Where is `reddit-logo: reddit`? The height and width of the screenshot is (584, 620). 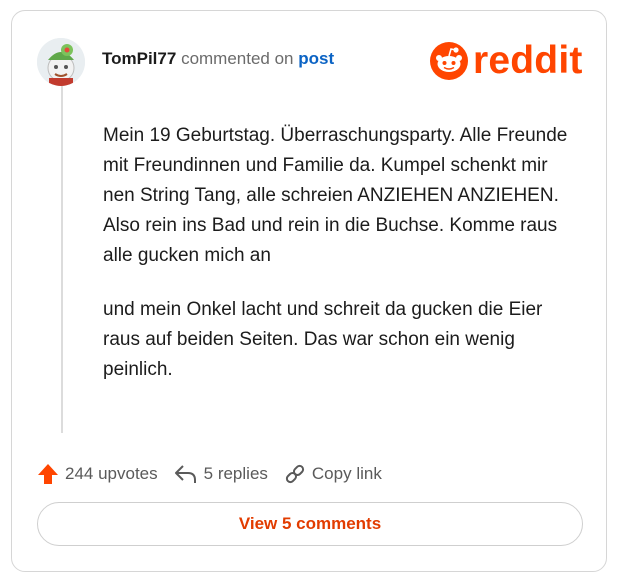 reddit-logo: reddit is located at coordinates (506, 60).